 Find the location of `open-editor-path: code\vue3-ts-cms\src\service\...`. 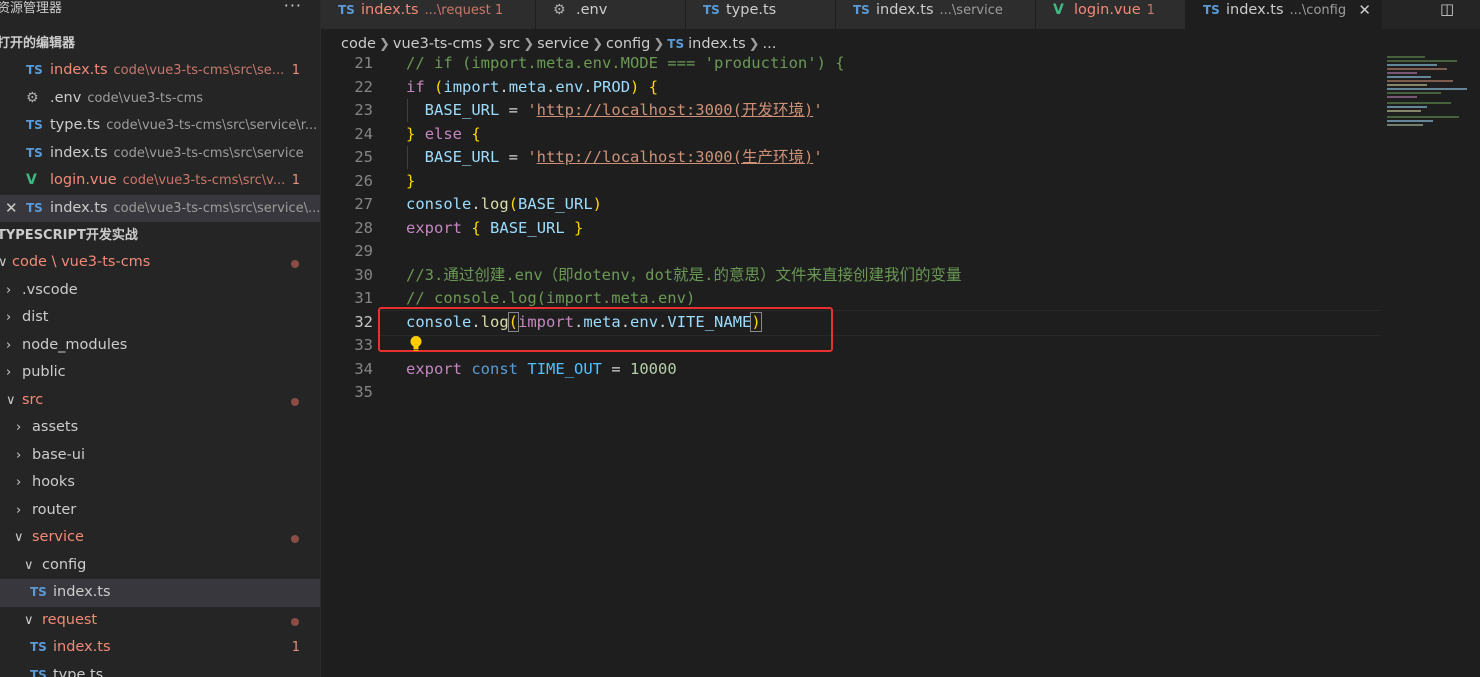

open-editor-path: code\vue3-ts-cms\src\service\... is located at coordinates (216, 208).